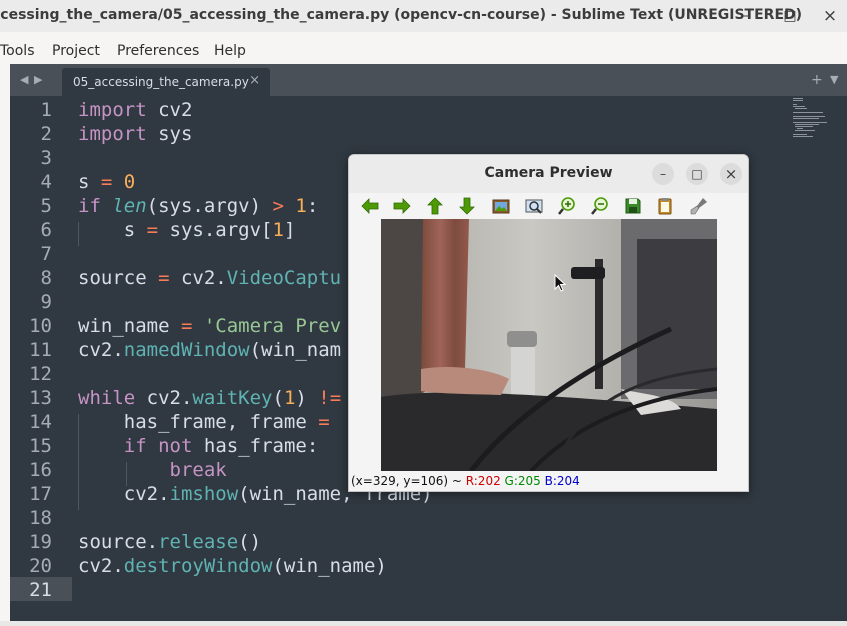  What do you see at coordinates (250, 542) in the screenshot?
I see `code-token: ()` at bounding box center [250, 542].